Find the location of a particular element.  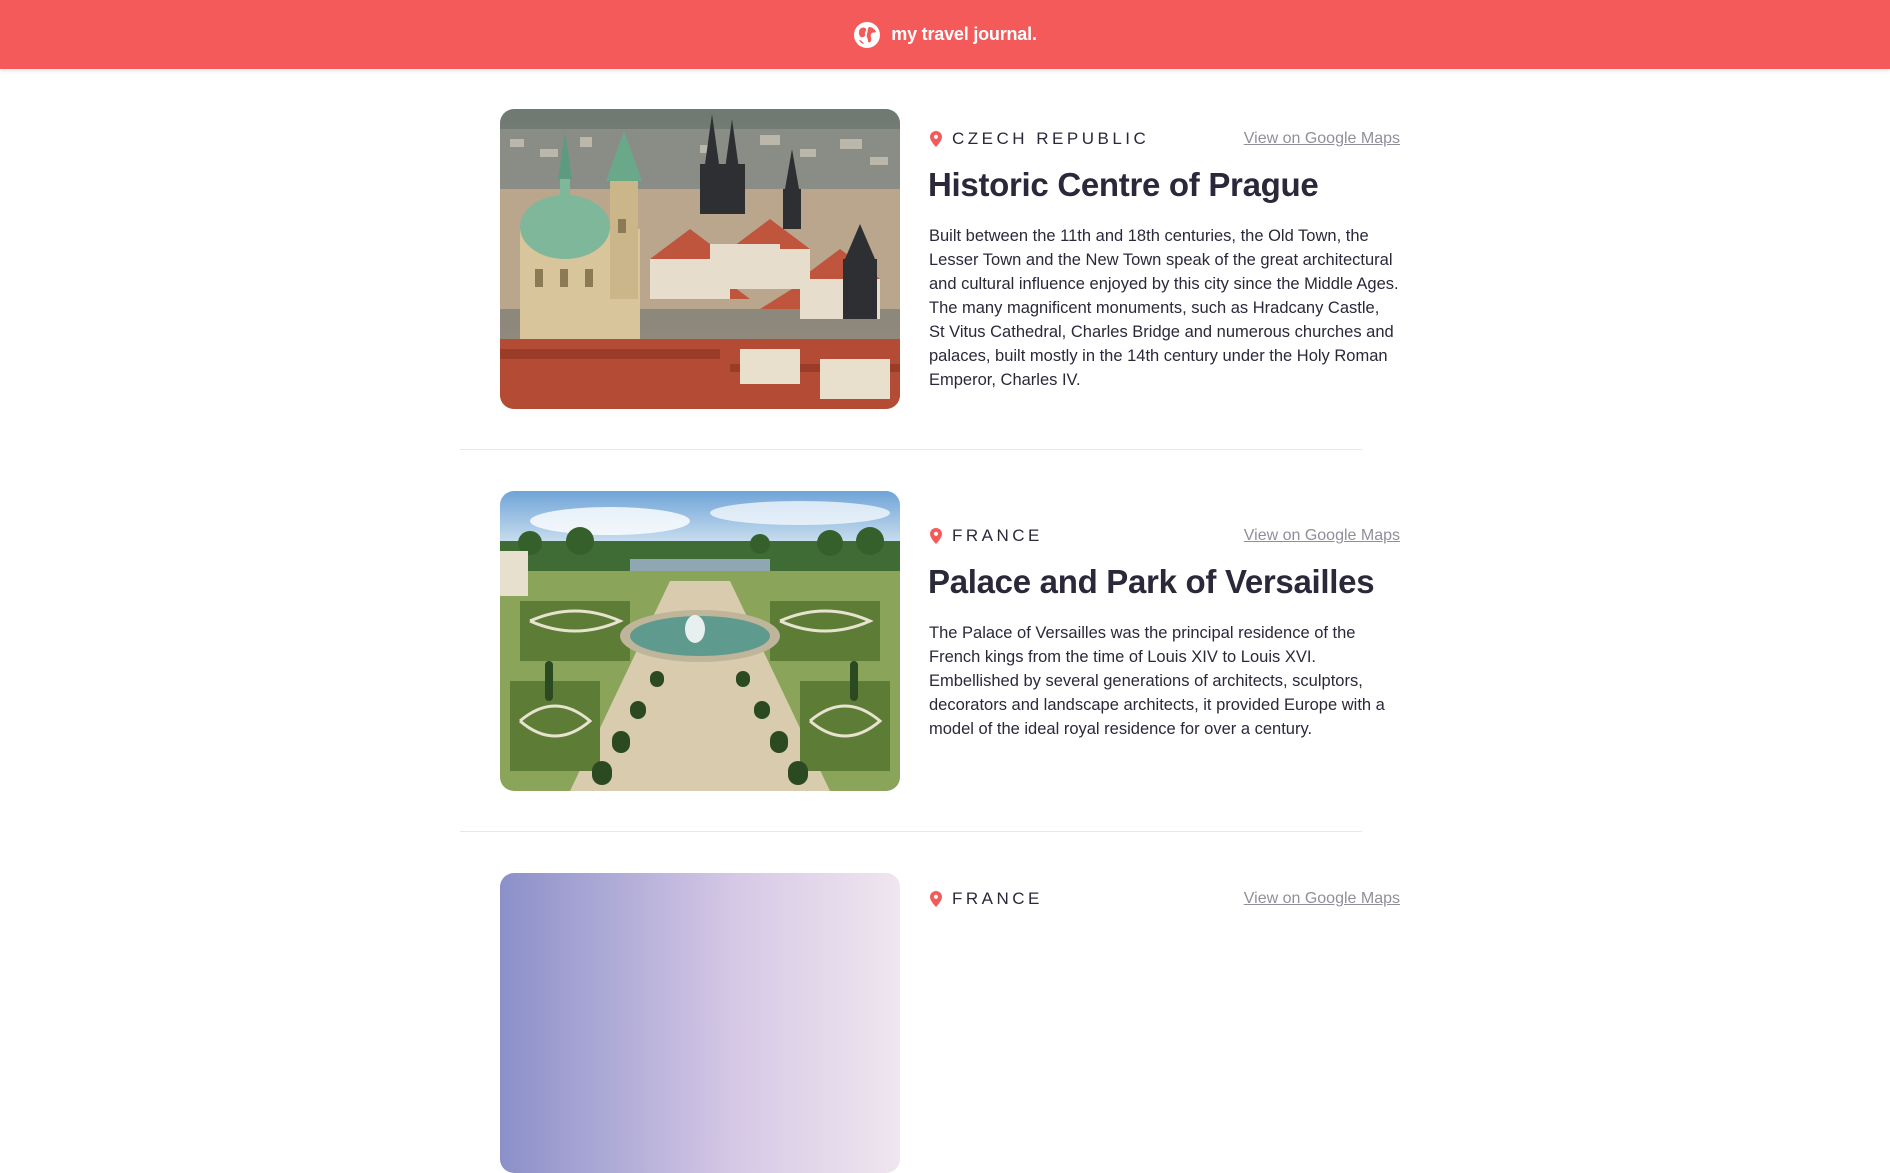

location-row: CZECH REPUBLIC View on Google Maps is located at coordinates (1165, 139).